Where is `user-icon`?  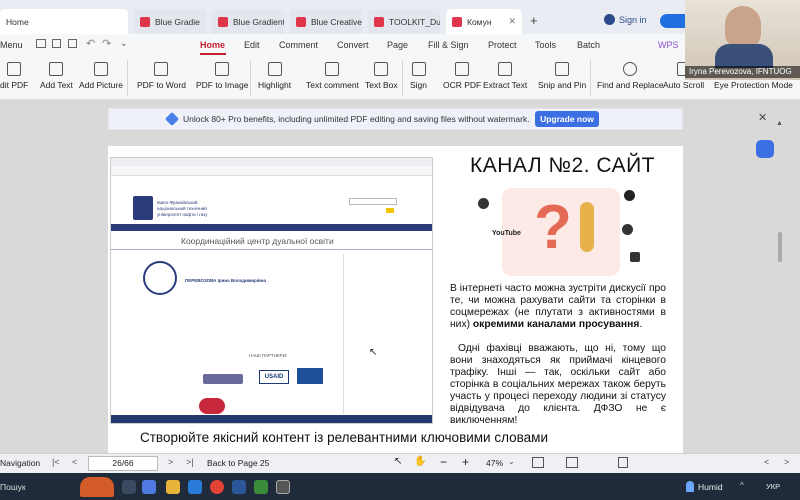
user-icon is located at coordinates (609, 19).